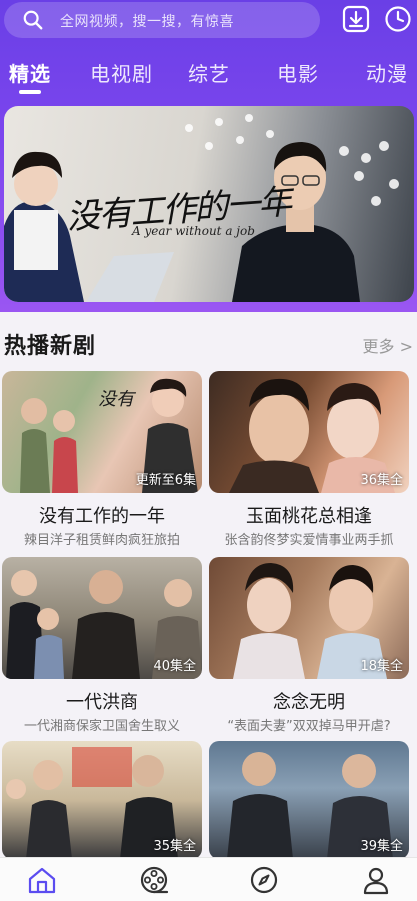  What do you see at coordinates (388, 345) in the screenshot?
I see `more-link: 更多 >` at bounding box center [388, 345].